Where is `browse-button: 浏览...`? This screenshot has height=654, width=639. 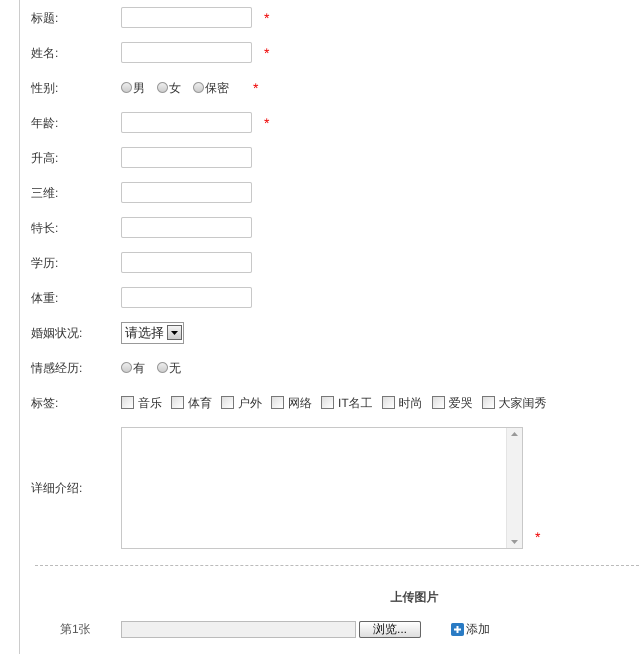
browse-button: 浏览... is located at coordinates (390, 629).